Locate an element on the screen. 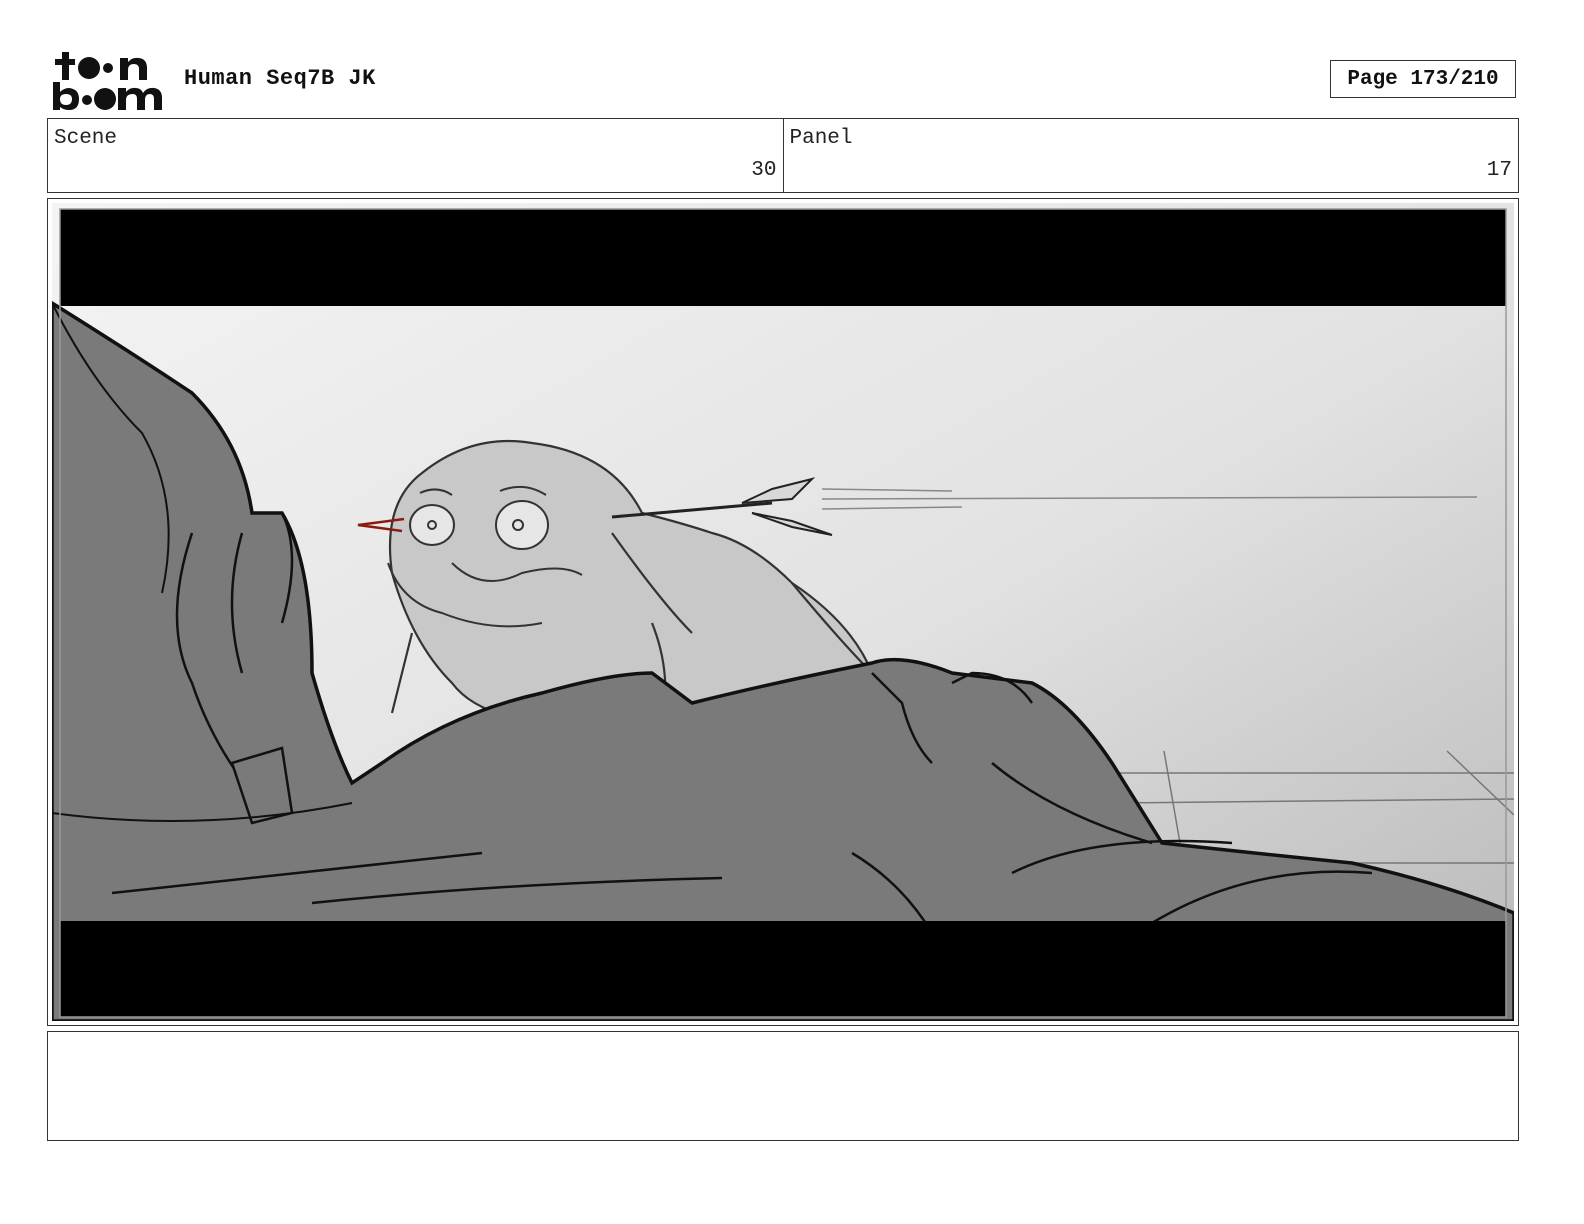  panel-cell: Panel 17 is located at coordinates (1150, 155).